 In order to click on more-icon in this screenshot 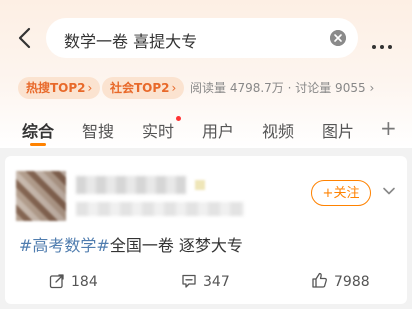, I will do `click(387, 41)`.